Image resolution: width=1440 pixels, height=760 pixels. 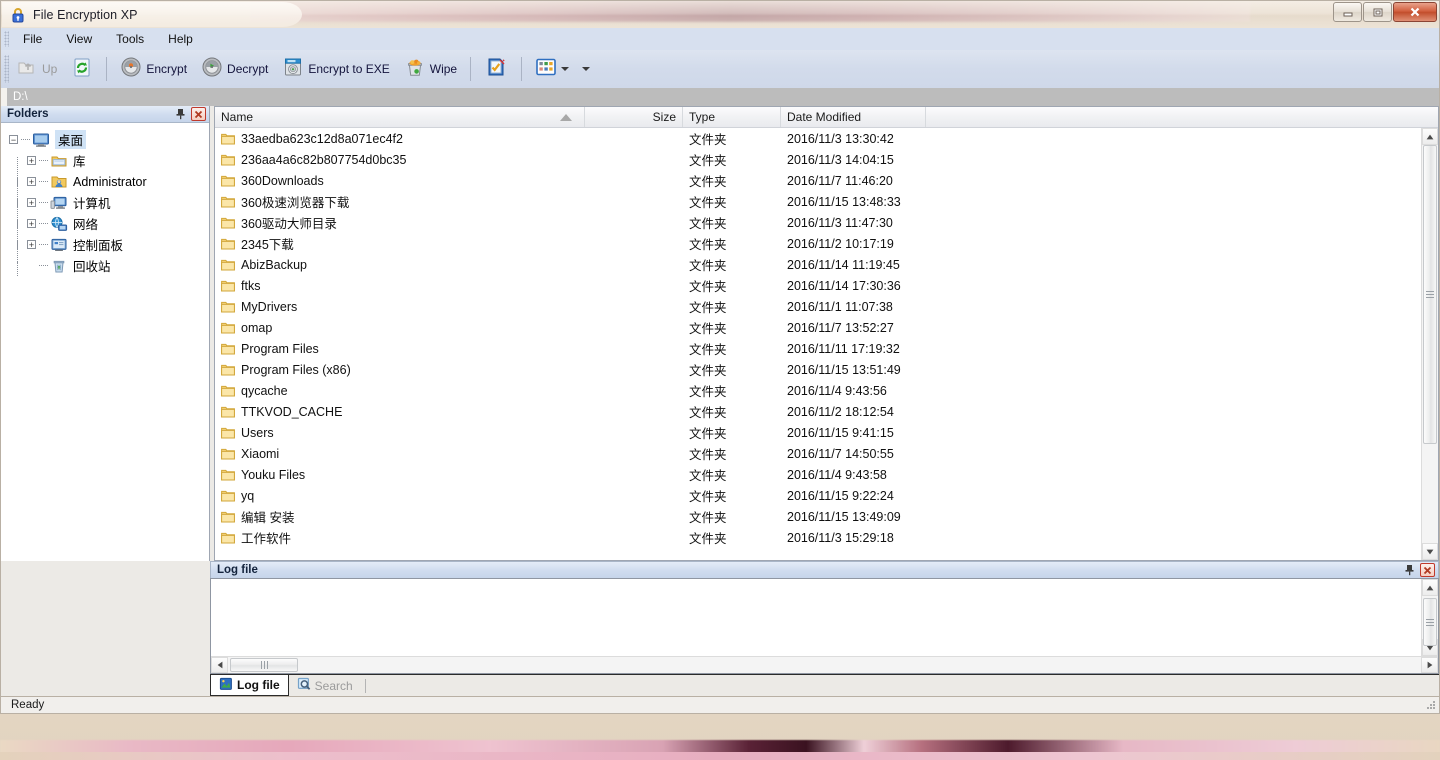 What do you see at coordinates (400, 243) in the screenshot?
I see `cell-name: 2345下载` at bounding box center [400, 243].